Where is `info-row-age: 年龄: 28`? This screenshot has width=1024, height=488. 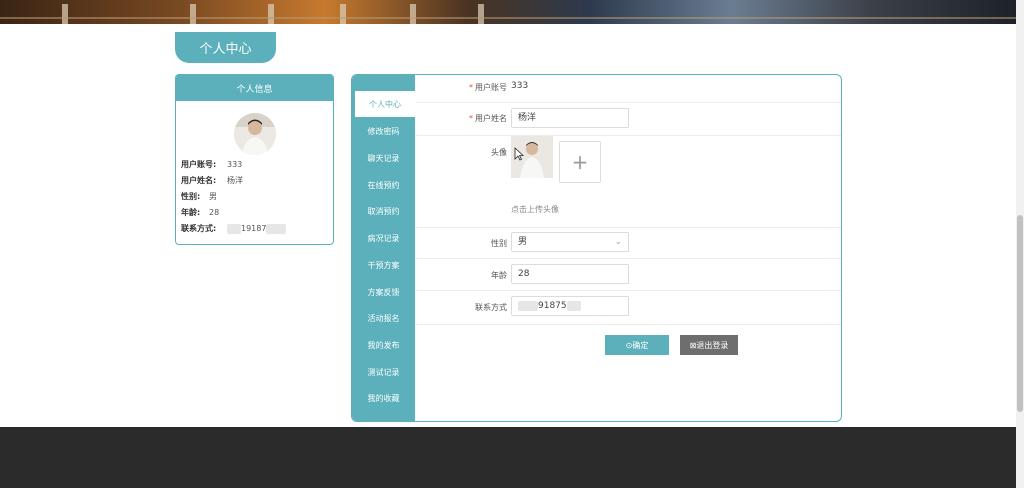 info-row-age: 年龄: 28 is located at coordinates (200, 212).